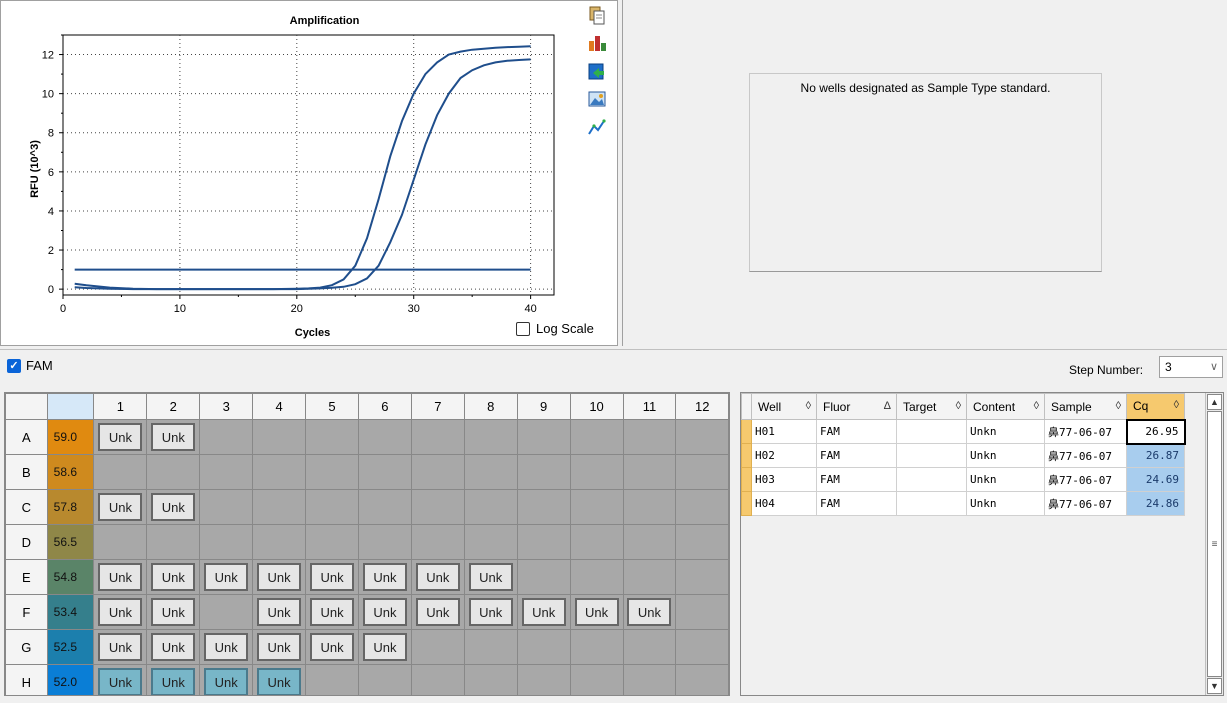  What do you see at coordinates (649, 406) in the screenshot?
I see `plate-col-header: 11` at bounding box center [649, 406].